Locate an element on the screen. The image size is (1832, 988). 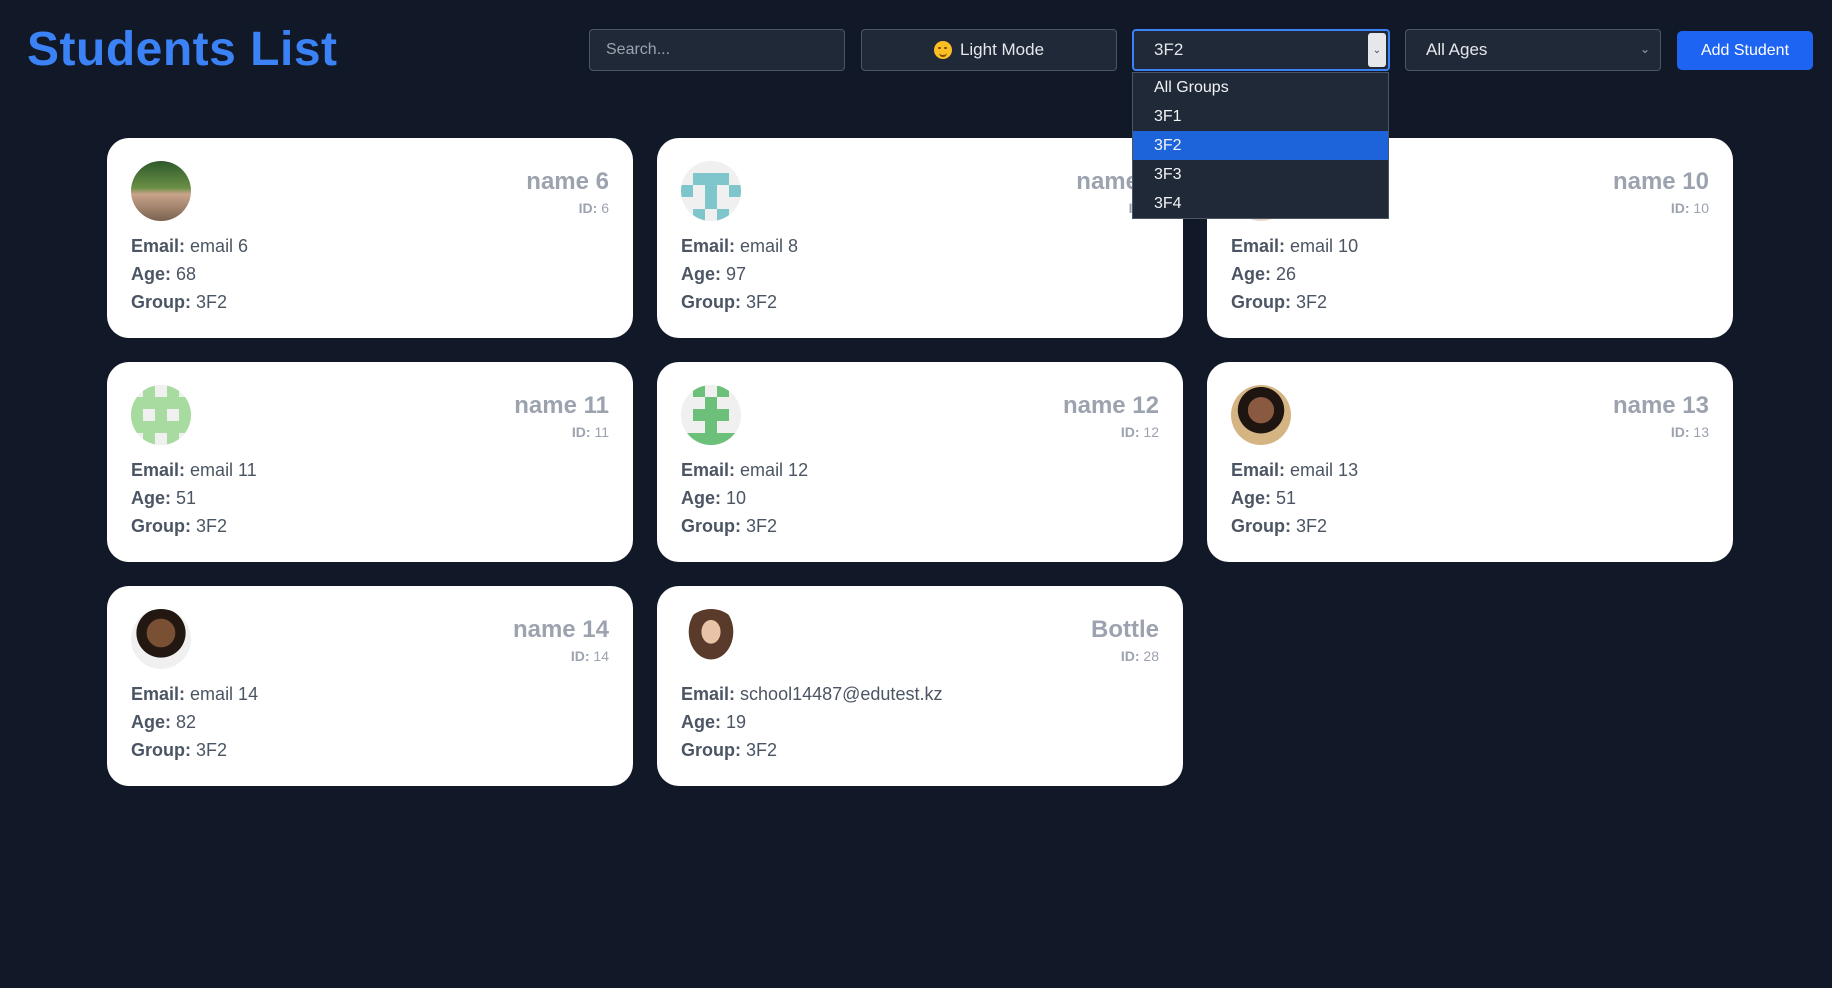
email-row: Email: email 11 is located at coordinates (194, 470).